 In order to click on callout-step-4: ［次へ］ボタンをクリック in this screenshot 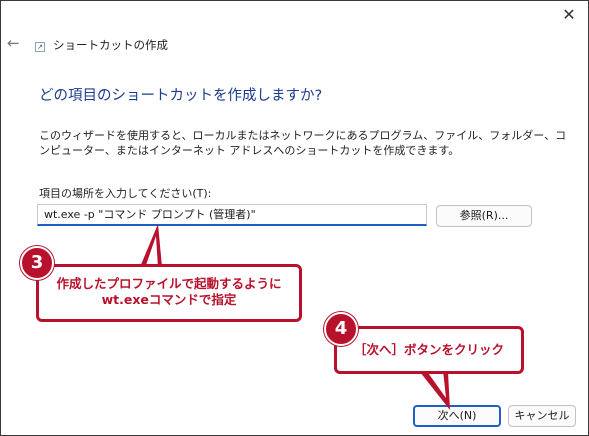, I will do `click(429, 350)`.